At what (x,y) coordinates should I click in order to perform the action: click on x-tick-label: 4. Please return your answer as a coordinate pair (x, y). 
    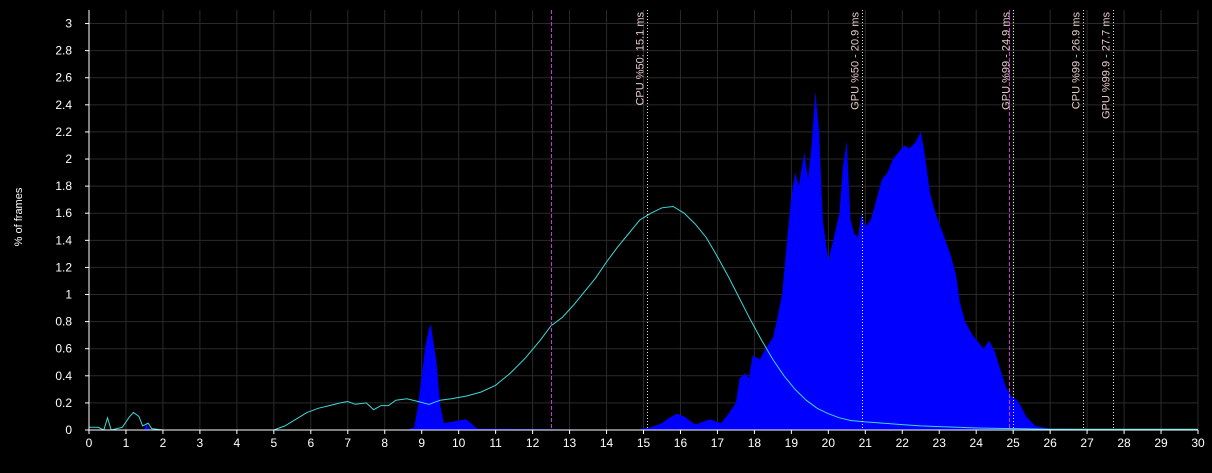
    Looking at the image, I should click on (237, 443).